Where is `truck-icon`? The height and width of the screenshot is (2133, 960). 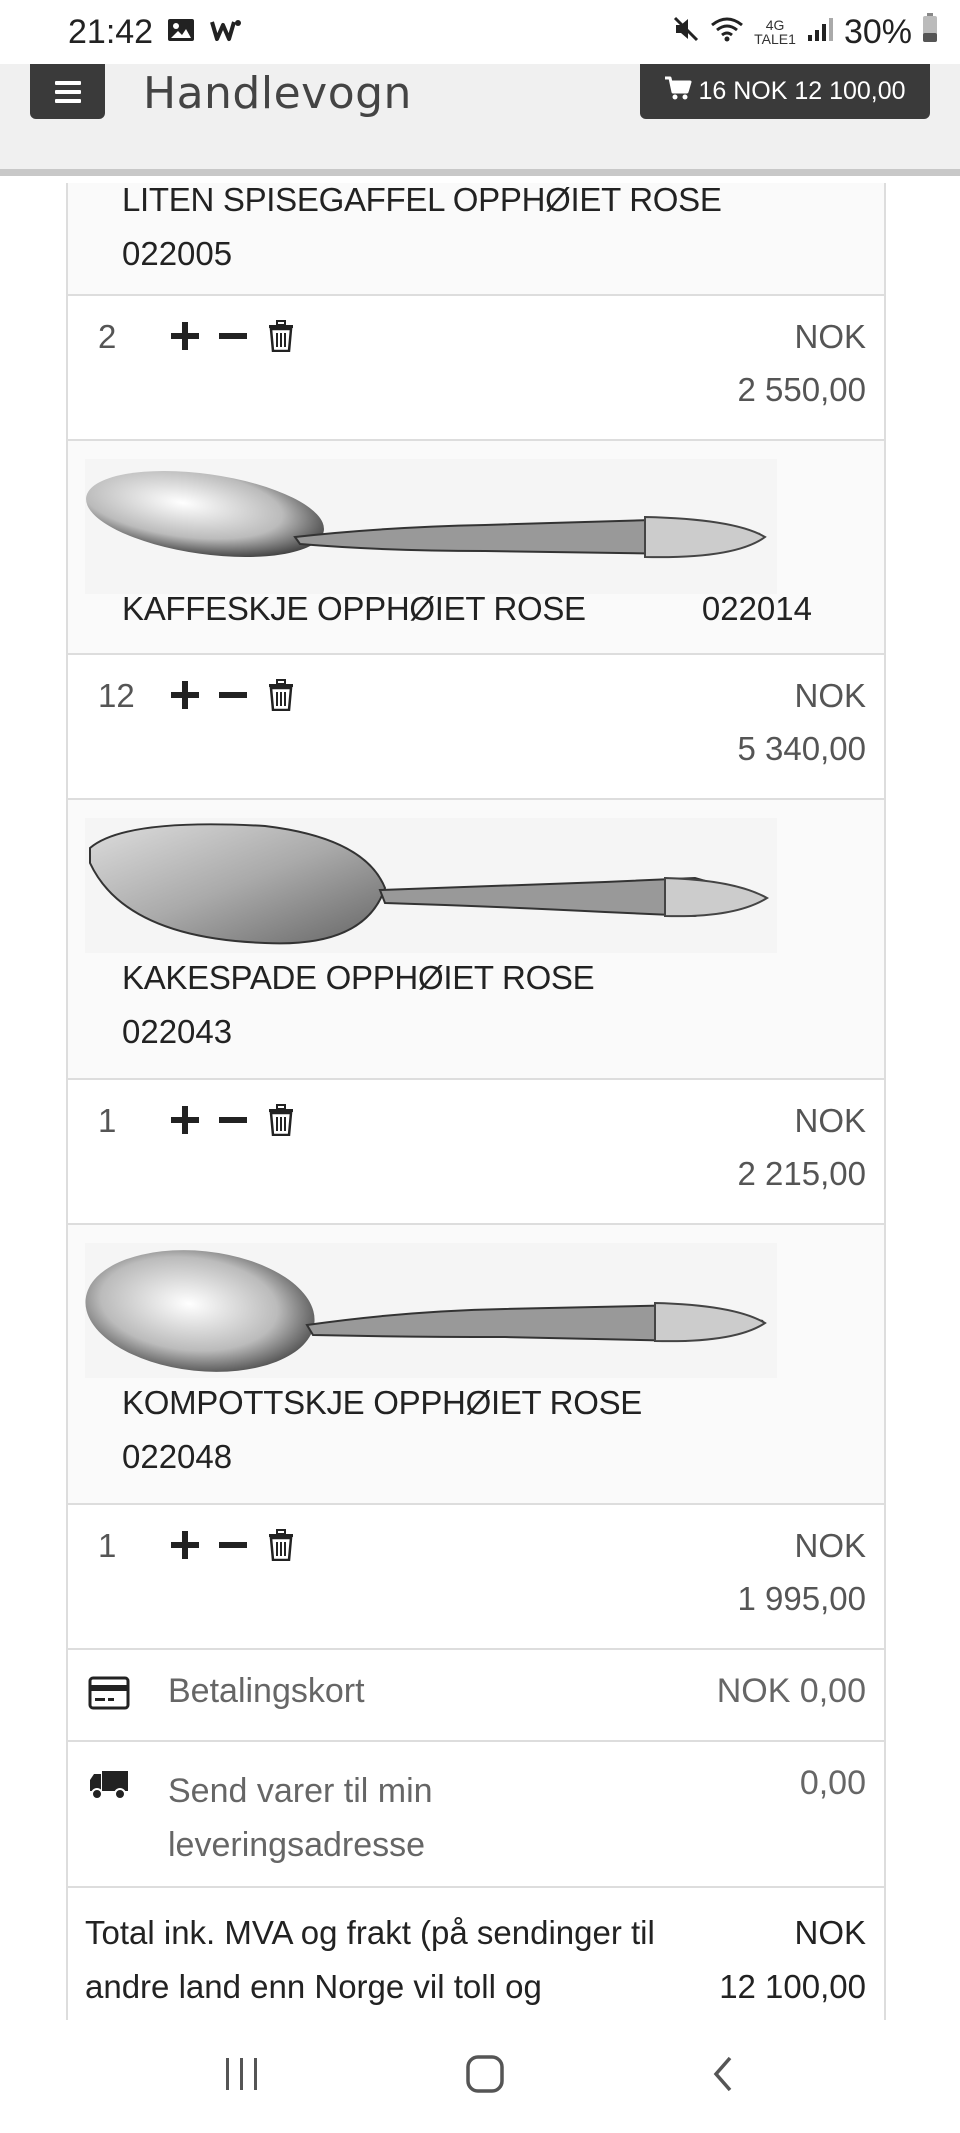 truck-icon is located at coordinates (109, 1787).